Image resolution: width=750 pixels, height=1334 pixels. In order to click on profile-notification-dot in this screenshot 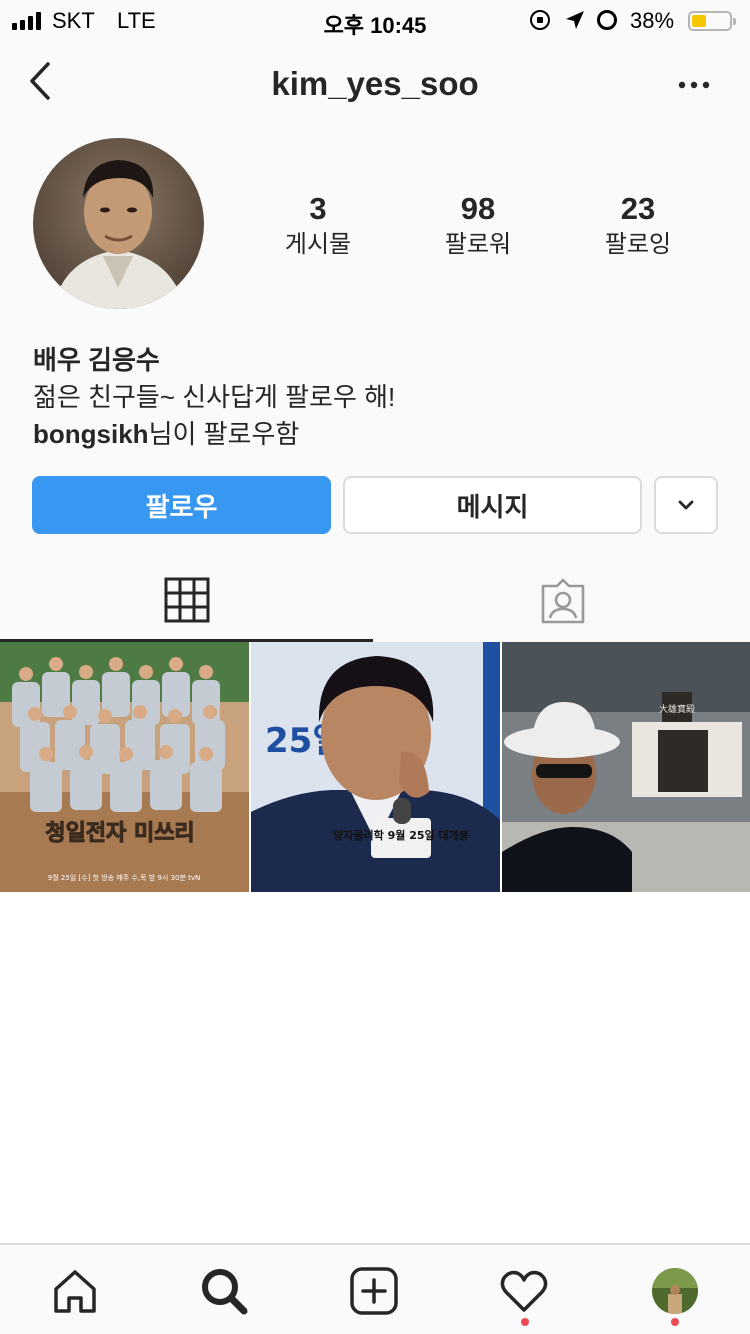, I will do `click(675, 1322)`.